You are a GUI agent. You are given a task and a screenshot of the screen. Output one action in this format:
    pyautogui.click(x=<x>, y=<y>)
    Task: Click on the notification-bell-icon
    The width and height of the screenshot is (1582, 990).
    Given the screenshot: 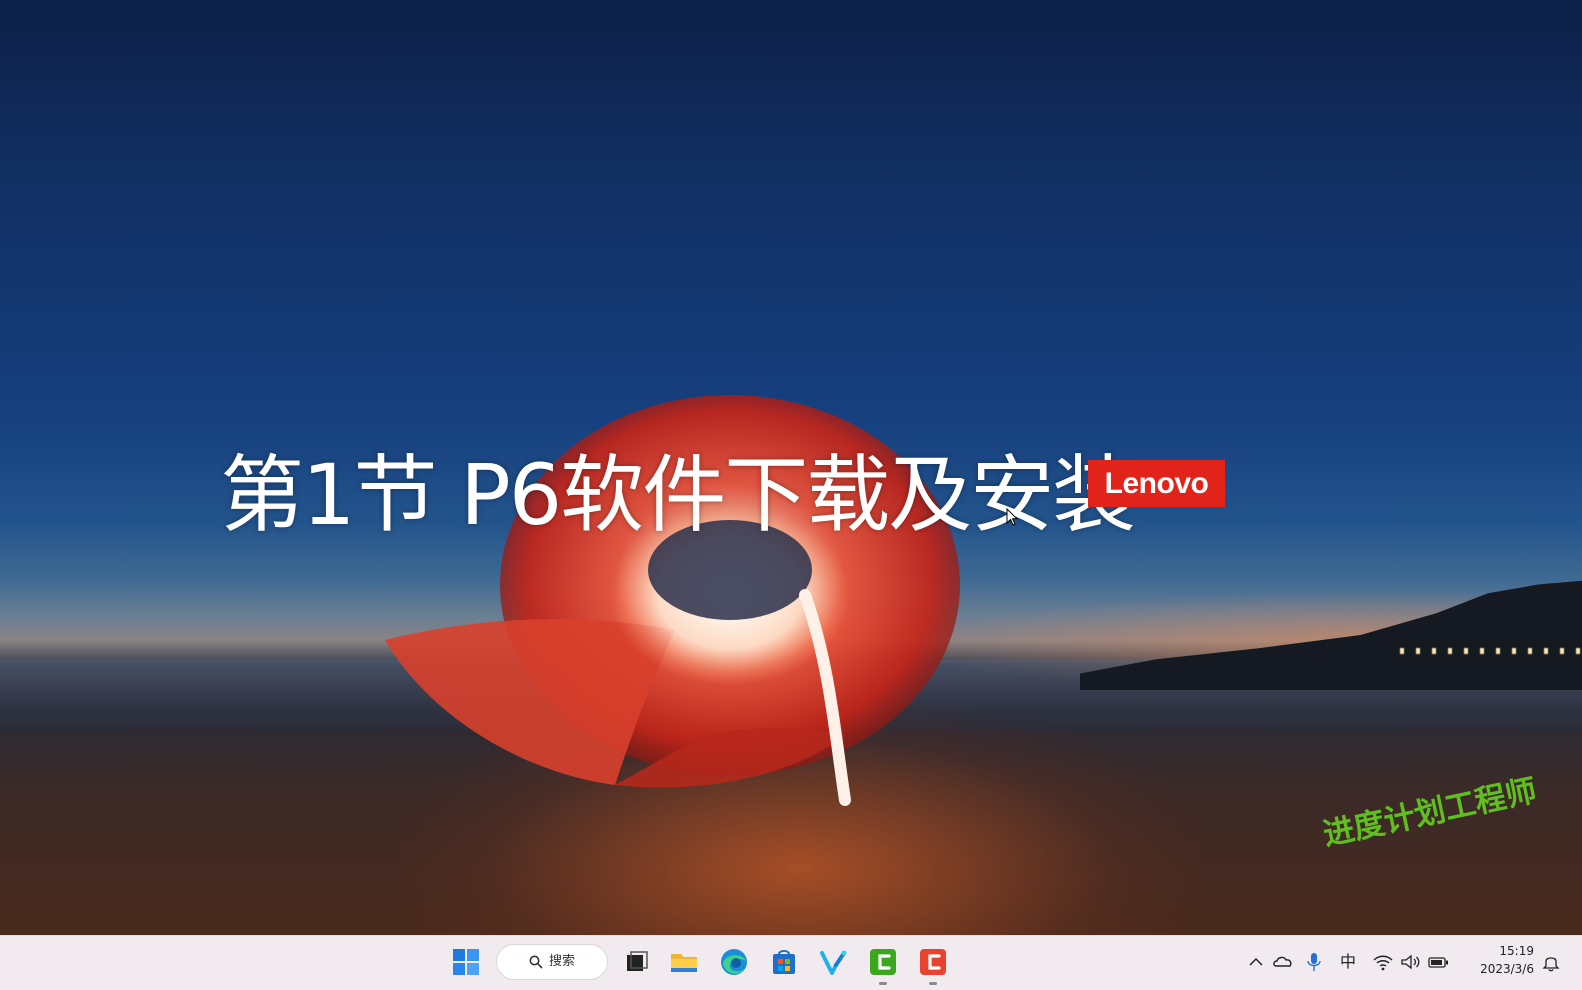 What is the action you would take?
    pyautogui.click(x=1551, y=962)
    